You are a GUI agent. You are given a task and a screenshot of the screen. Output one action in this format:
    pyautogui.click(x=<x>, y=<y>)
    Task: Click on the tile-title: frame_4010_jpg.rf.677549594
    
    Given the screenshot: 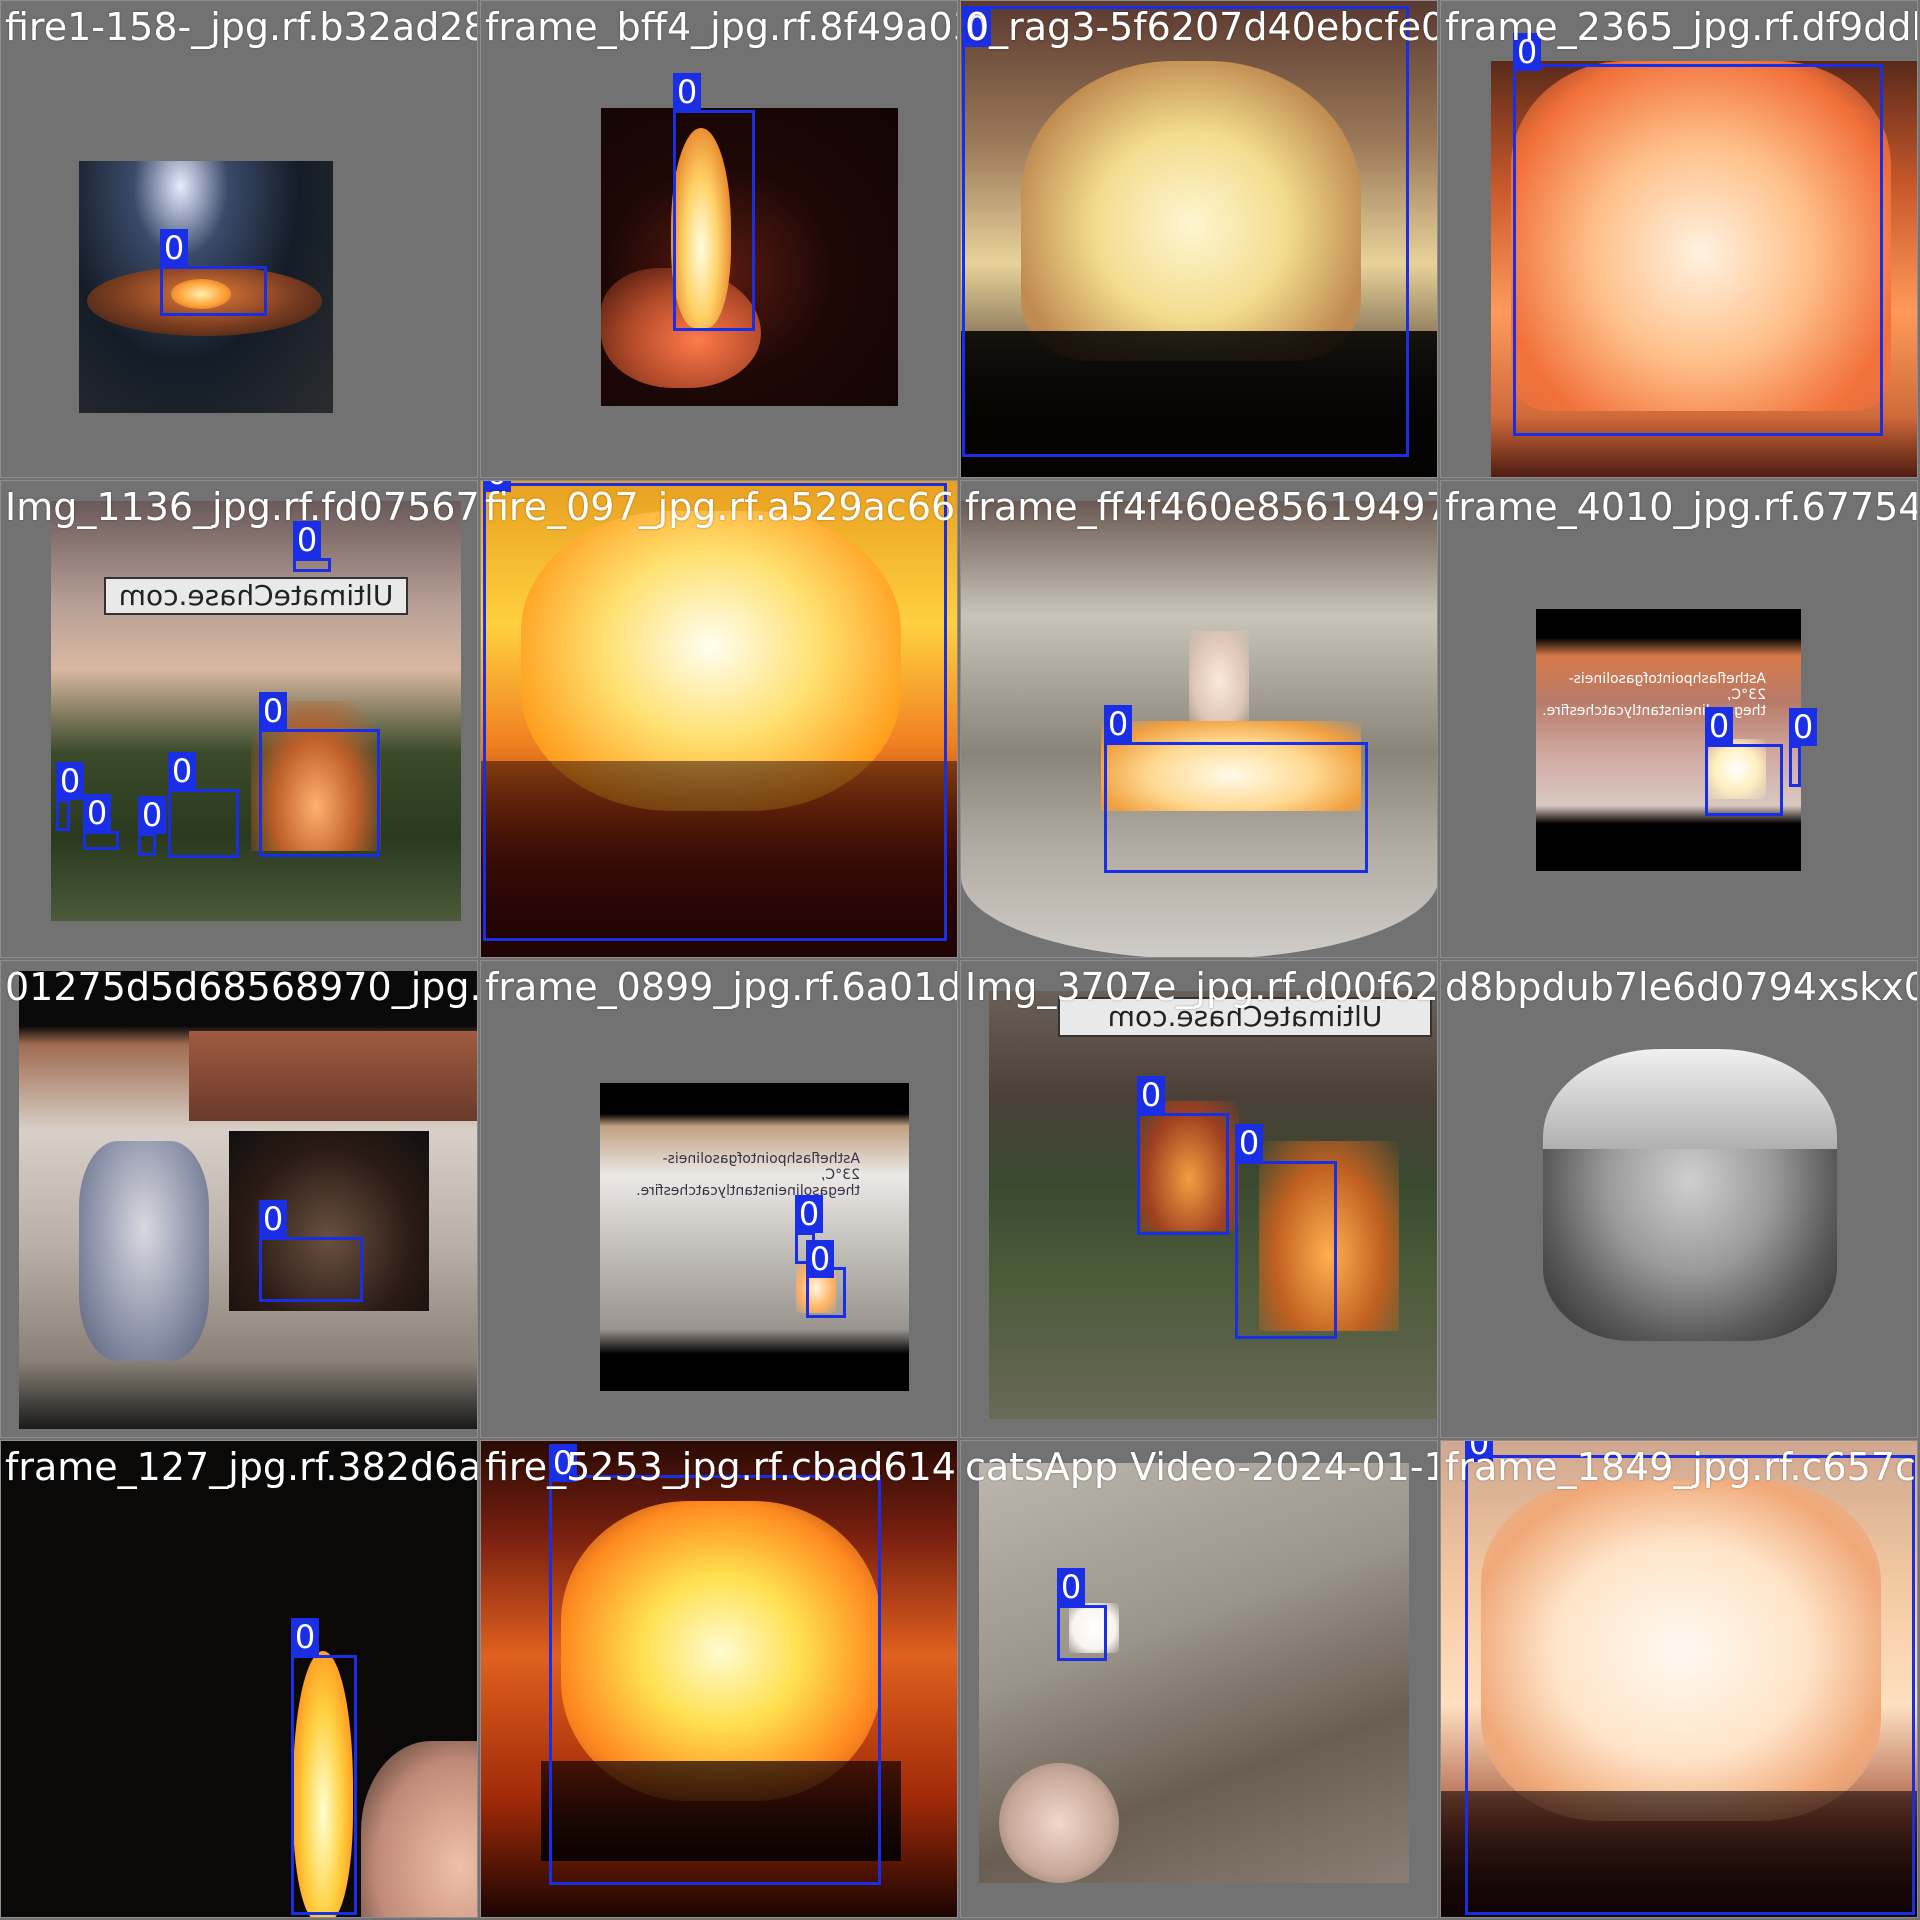 What is the action you would take?
    pyautogui.click(x=1681, y=507)
    